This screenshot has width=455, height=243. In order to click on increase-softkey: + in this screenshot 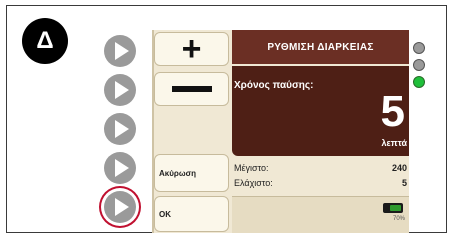, I will do `click(191, 49)`.